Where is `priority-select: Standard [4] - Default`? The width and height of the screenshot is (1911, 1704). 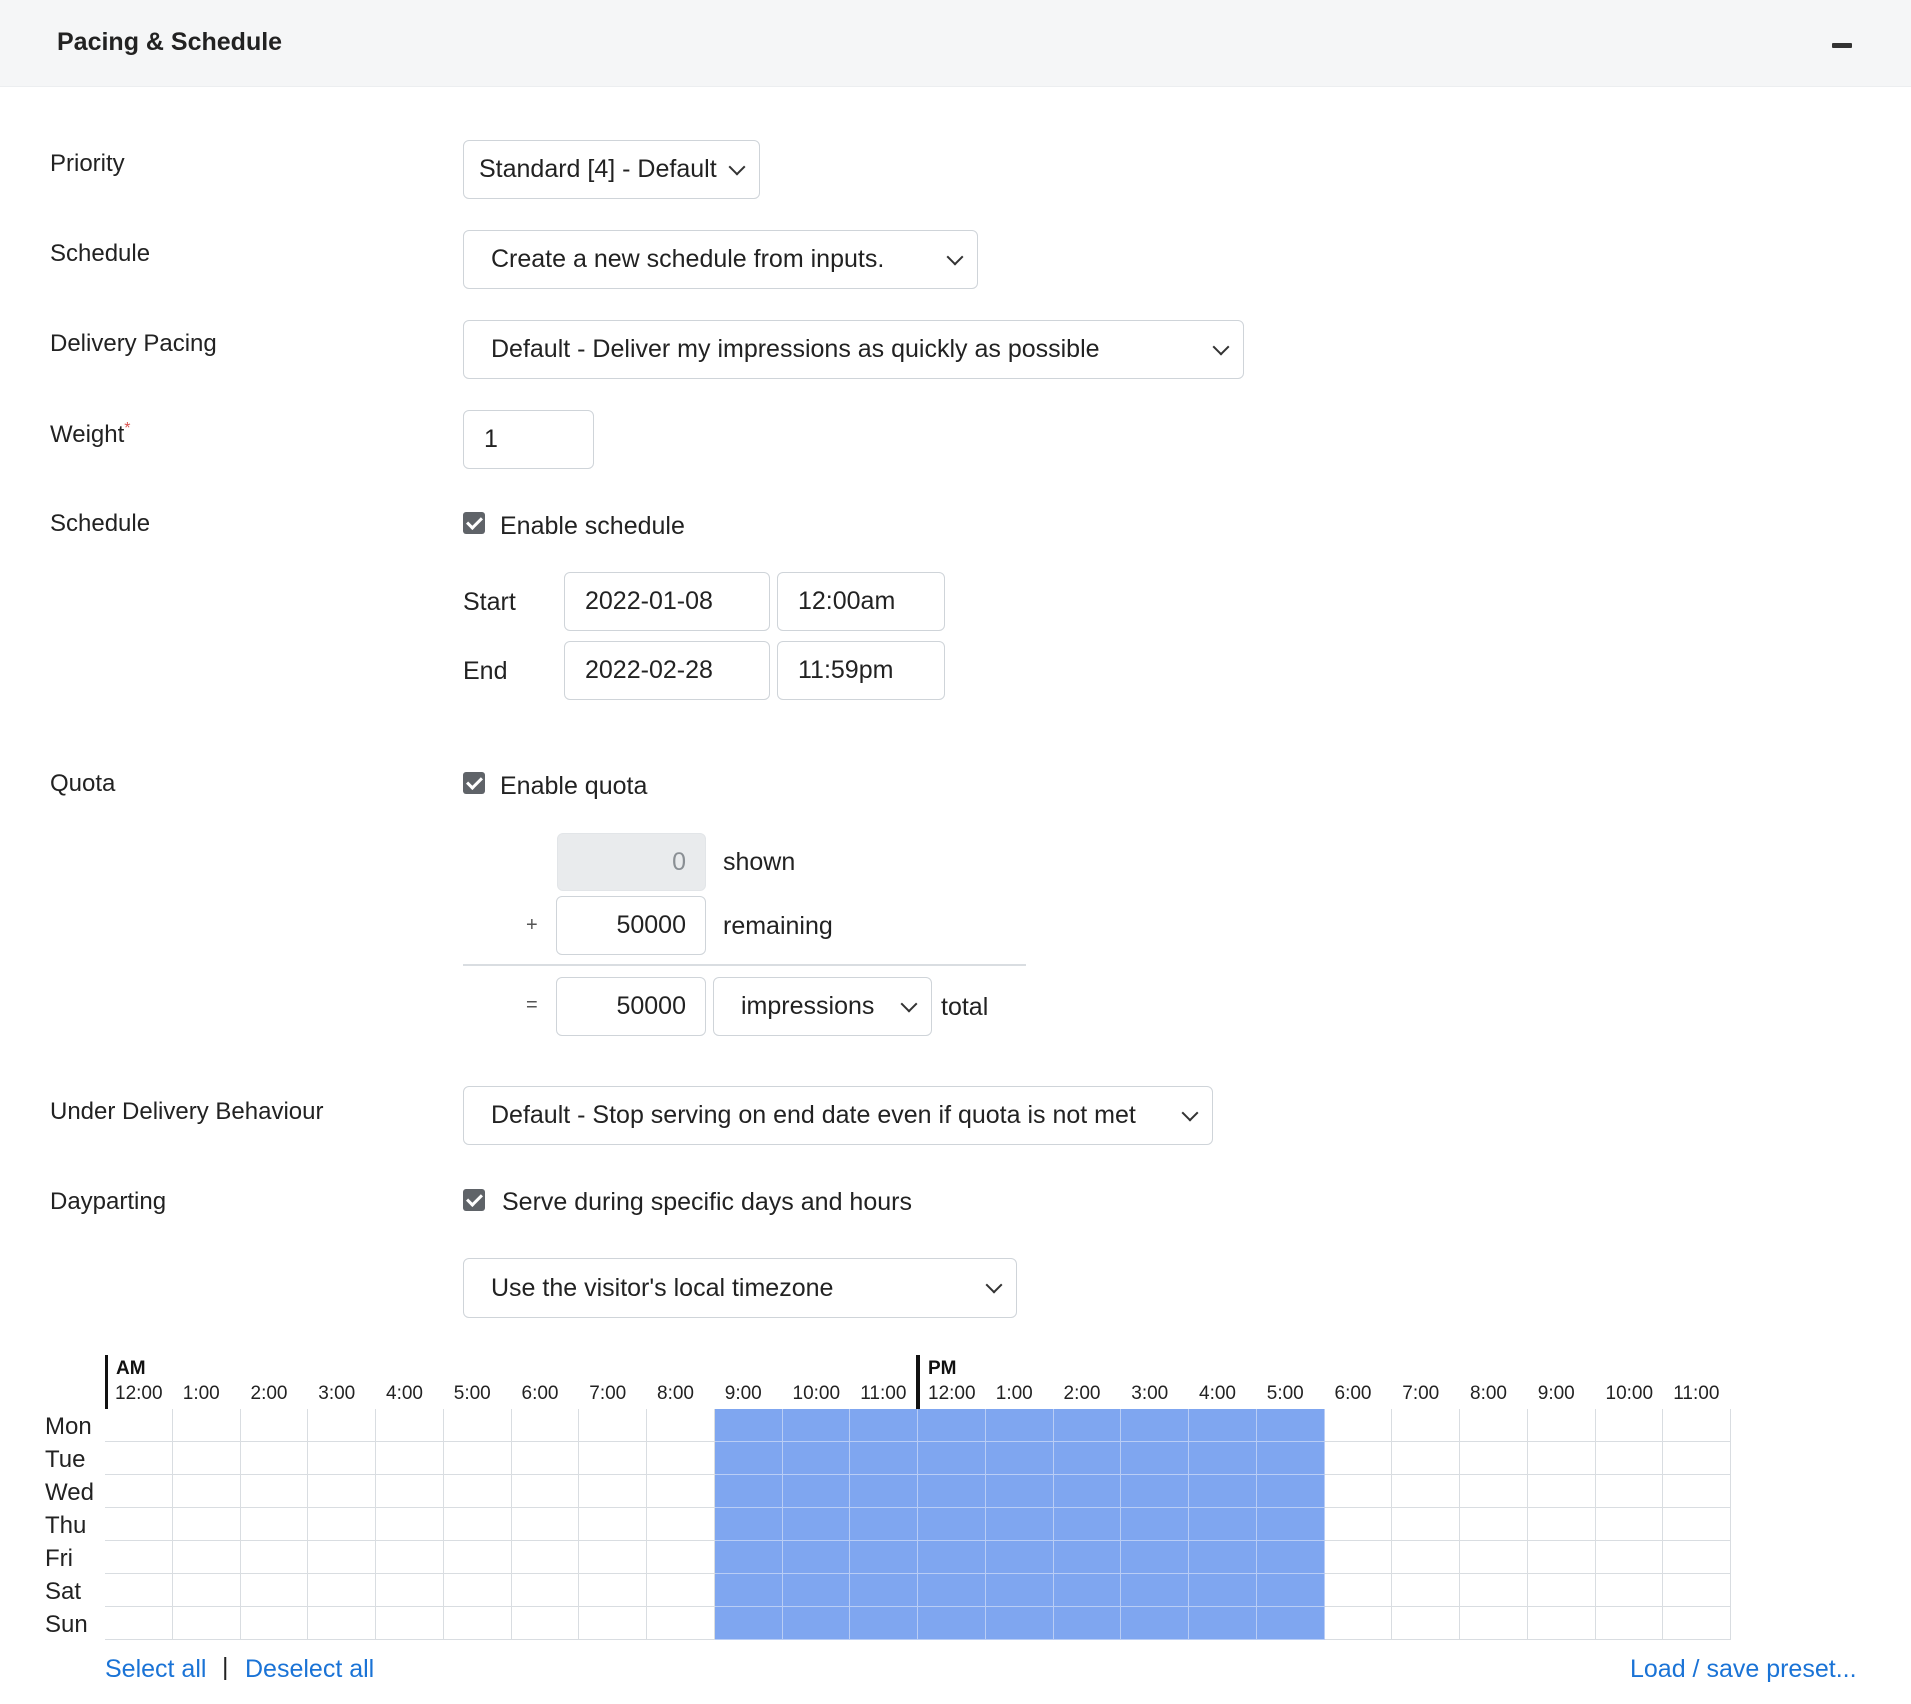 priority-select: Standard [4] - Default is located at coordinates (611, 169).